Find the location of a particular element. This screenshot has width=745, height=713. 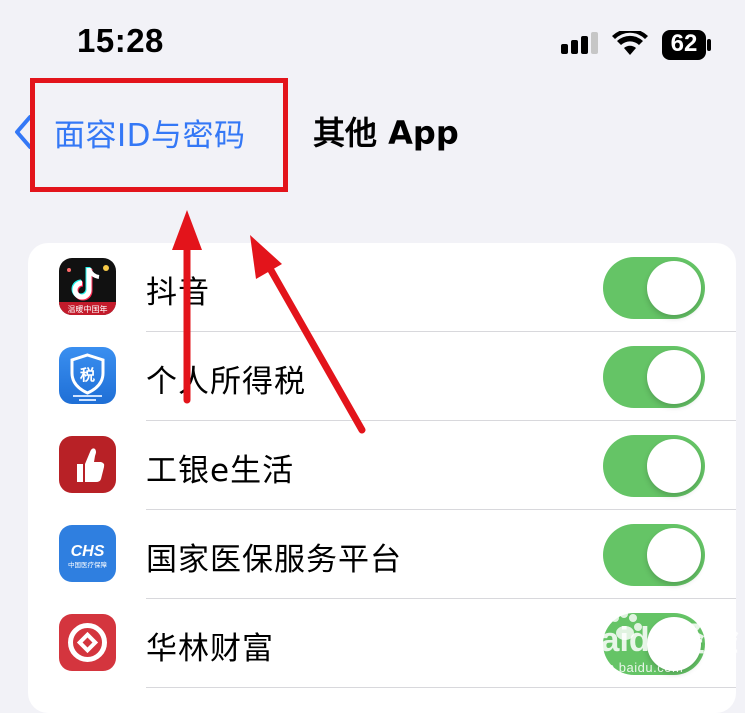

app-name: 个人所得税 is located at coordinates (226, 382).